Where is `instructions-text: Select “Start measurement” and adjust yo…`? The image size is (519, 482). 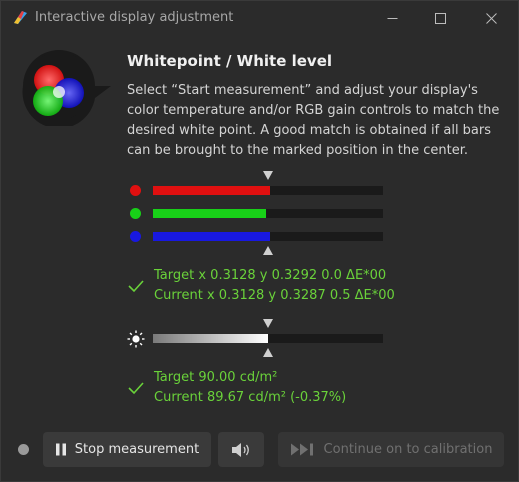
instructions-text: Select “Start measurement” and adjust yo… is located at coordinates (313, 120).